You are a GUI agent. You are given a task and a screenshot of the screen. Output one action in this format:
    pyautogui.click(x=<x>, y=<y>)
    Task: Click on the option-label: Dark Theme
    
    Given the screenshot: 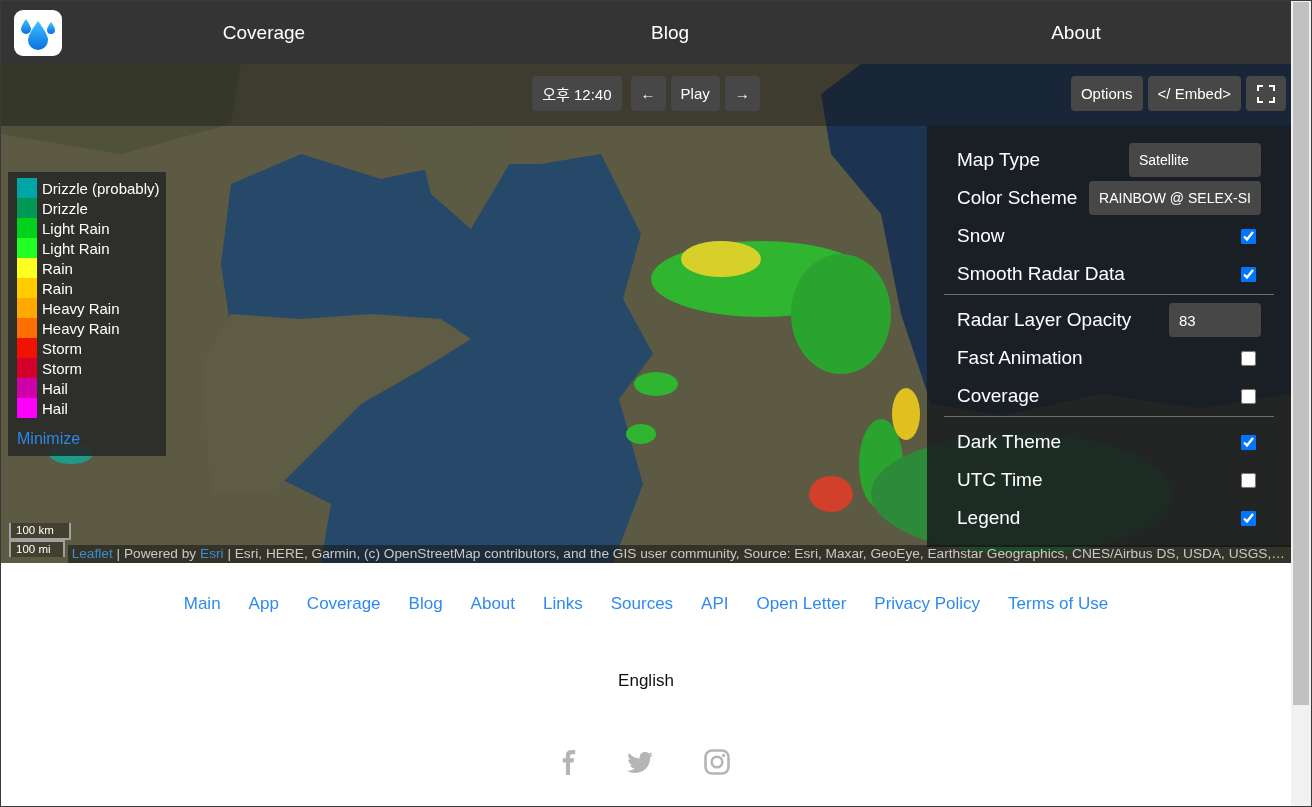 What is the action you would take?
    pyautogui.click(x=1009, y=442)
    